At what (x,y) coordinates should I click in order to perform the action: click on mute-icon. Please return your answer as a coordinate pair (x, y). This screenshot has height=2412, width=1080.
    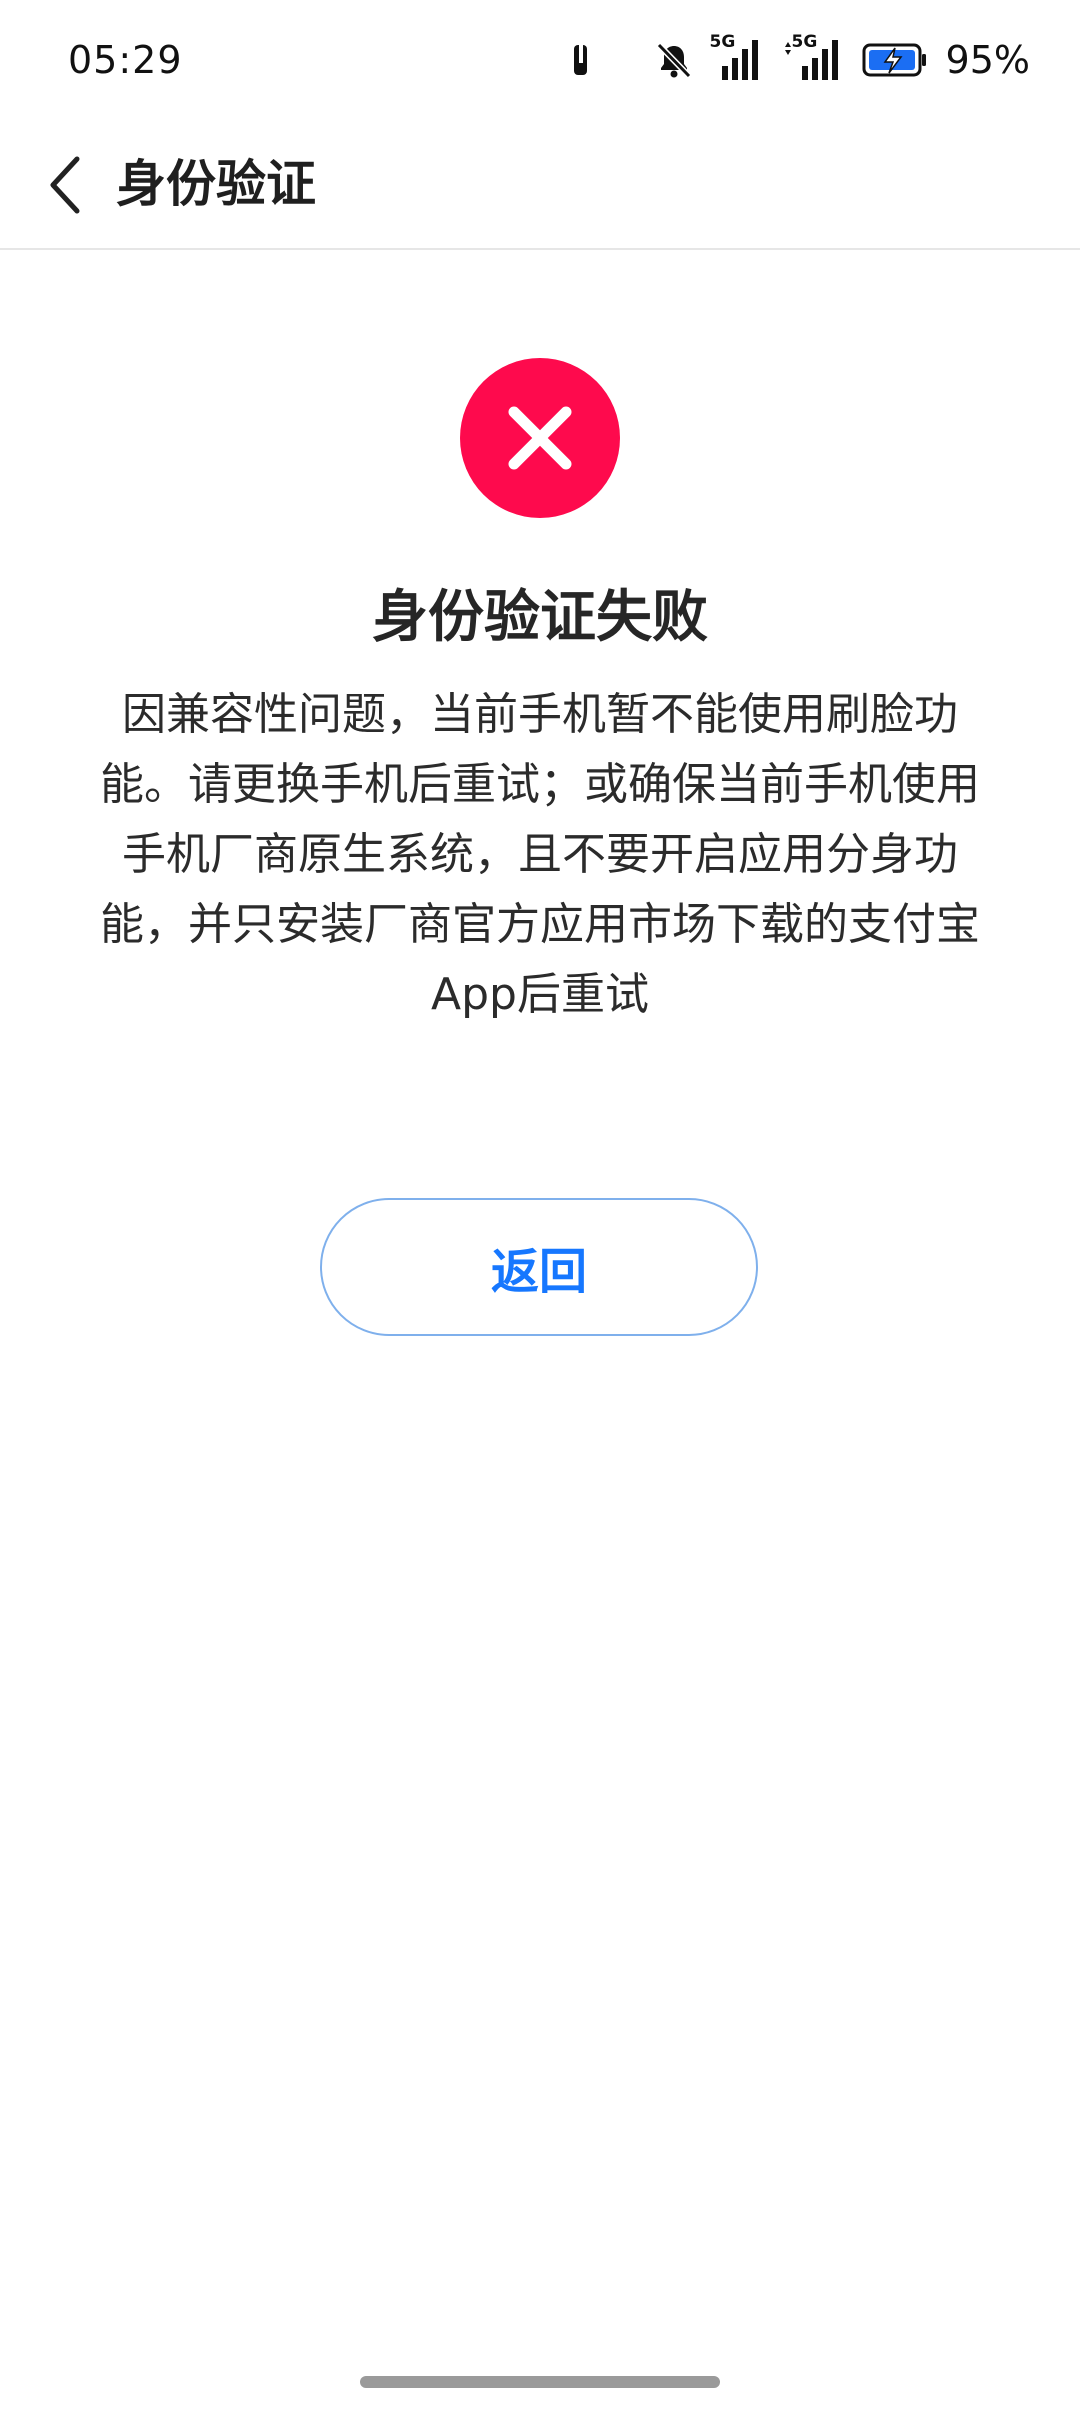
    Looking at the image, I should click on (674, 60).